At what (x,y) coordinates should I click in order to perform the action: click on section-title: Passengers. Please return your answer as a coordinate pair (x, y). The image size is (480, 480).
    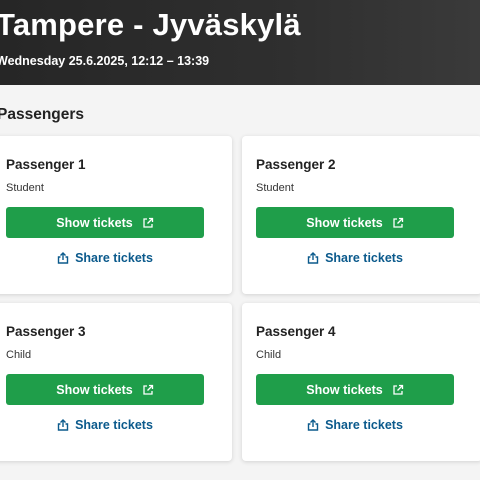
    Looking at the image, I should click on (42, 114).